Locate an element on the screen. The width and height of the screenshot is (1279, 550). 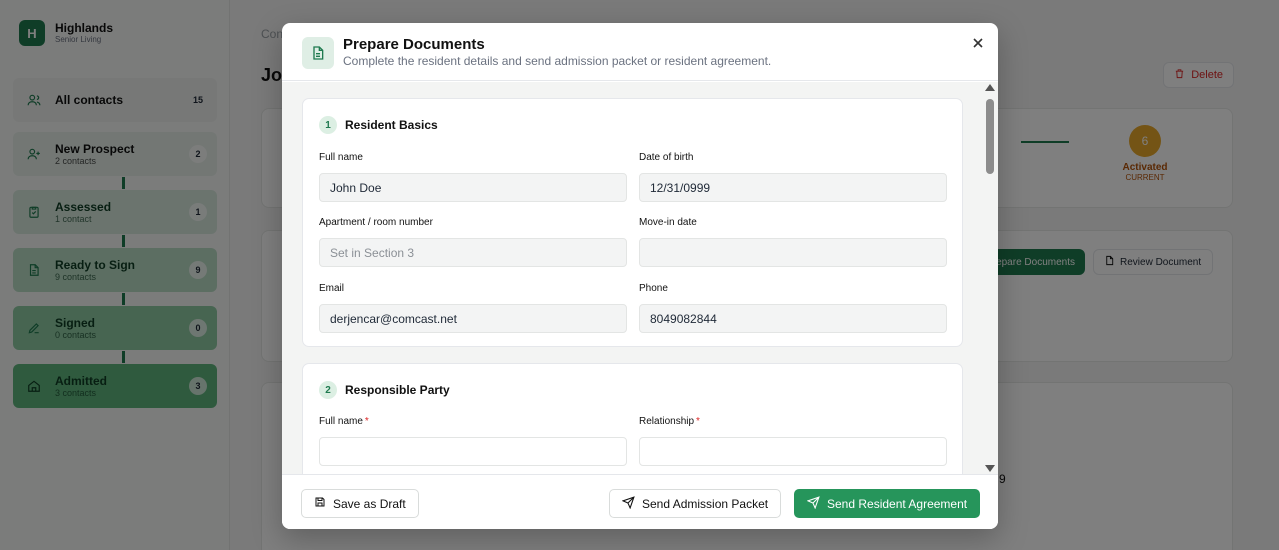
save-as-draft-button: Save as Draft is located at coordinates (360, 503).